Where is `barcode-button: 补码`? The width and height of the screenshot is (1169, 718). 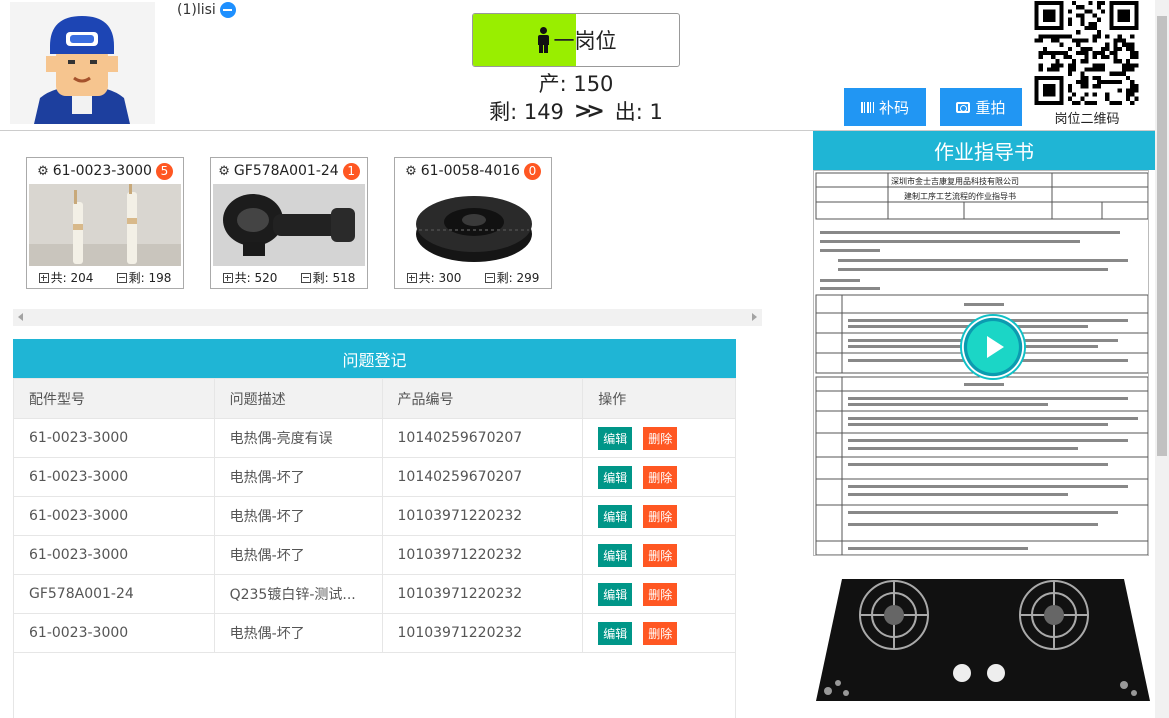 barcode-button: 补码 is located at coordinates (885, 107).